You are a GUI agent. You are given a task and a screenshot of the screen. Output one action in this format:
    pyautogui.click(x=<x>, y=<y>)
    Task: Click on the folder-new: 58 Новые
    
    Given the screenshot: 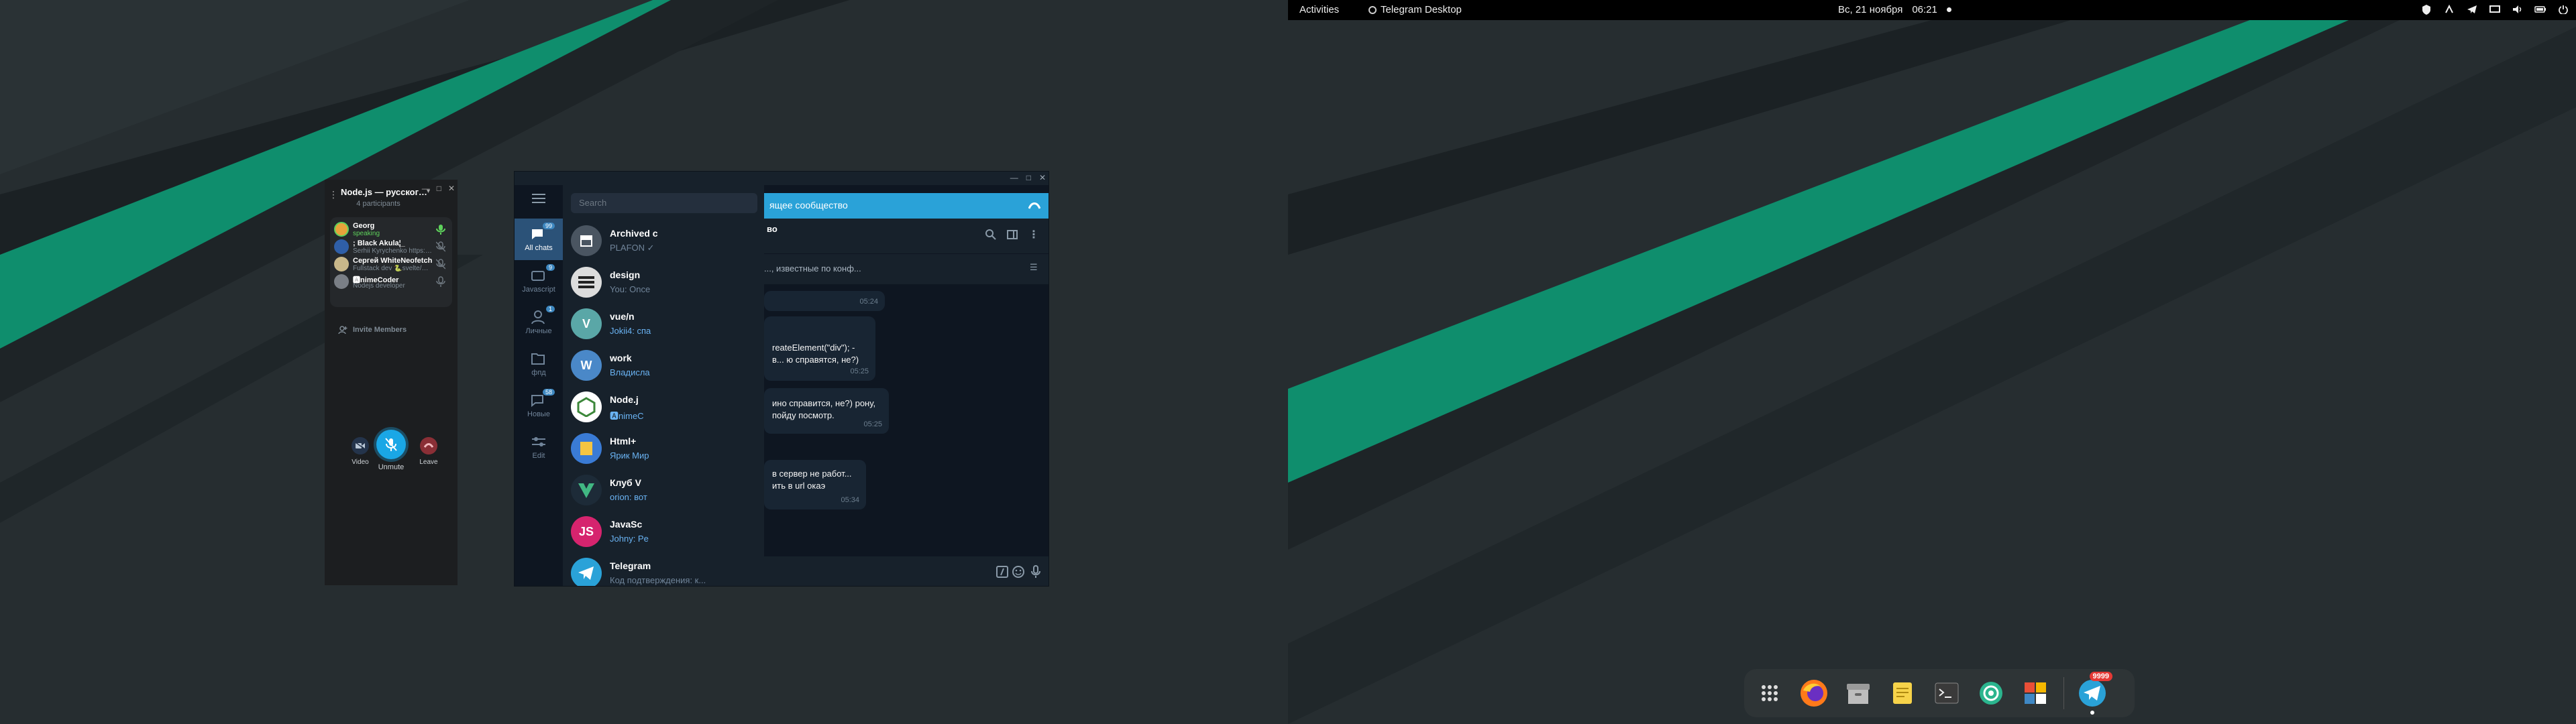 What is the action you would take?
    pyautogui.click(x=539, y=405)
    